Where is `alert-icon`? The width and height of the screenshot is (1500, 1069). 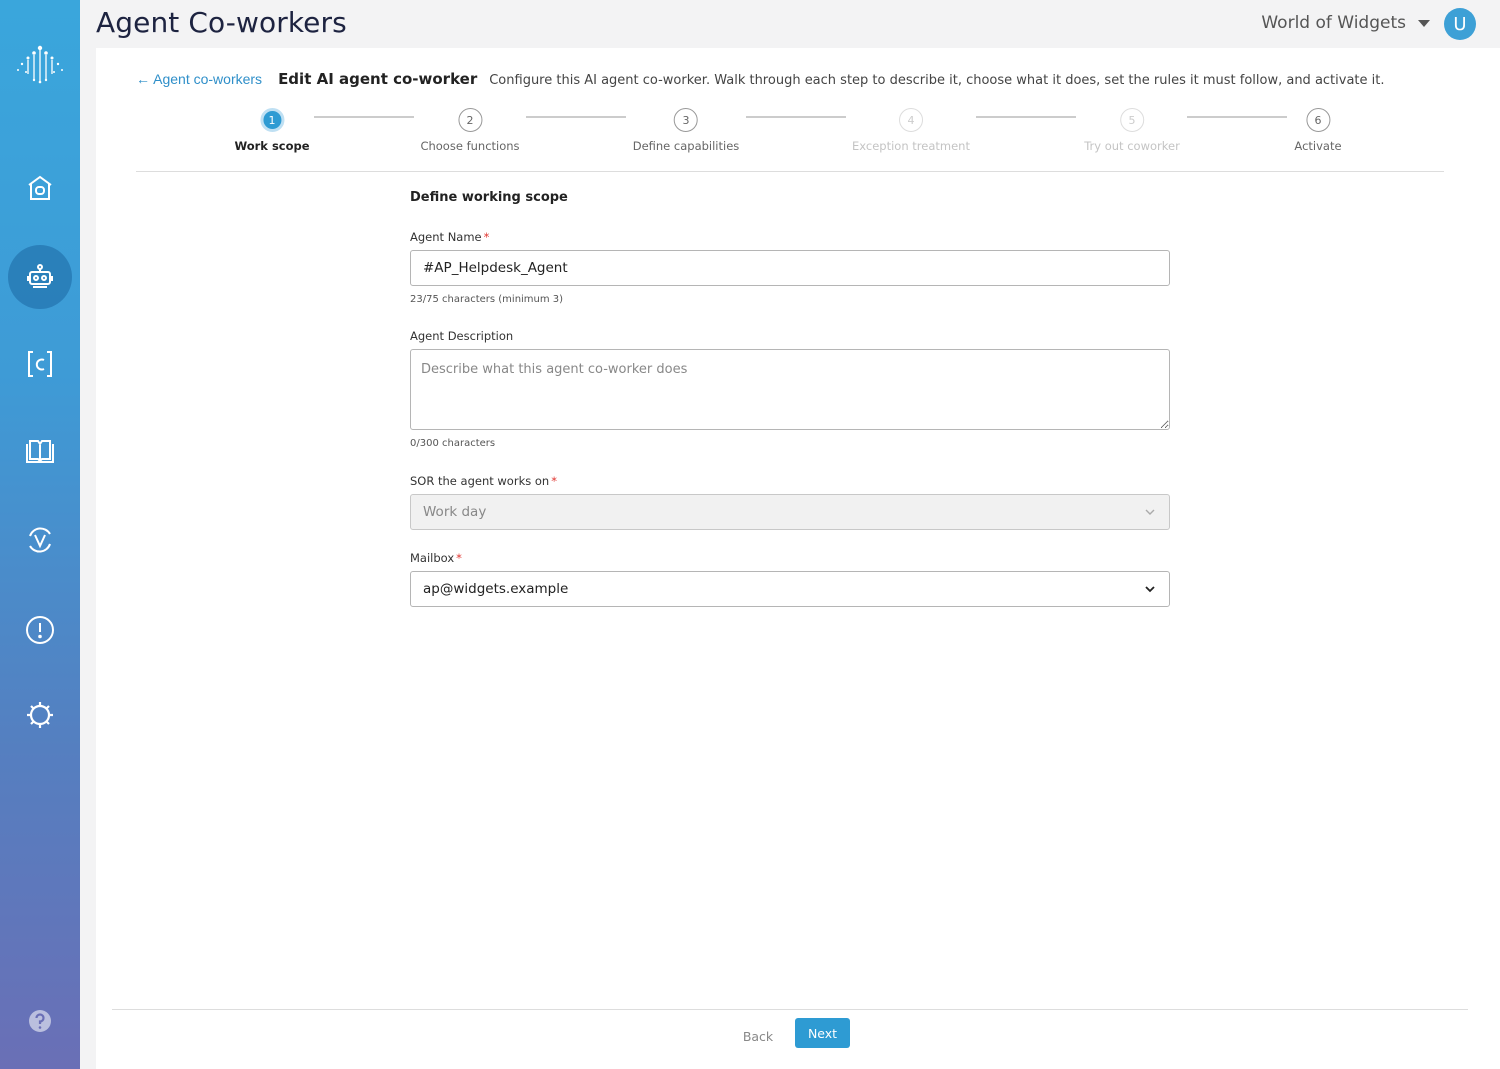 alert-icon is located at coordinates (40, 630).